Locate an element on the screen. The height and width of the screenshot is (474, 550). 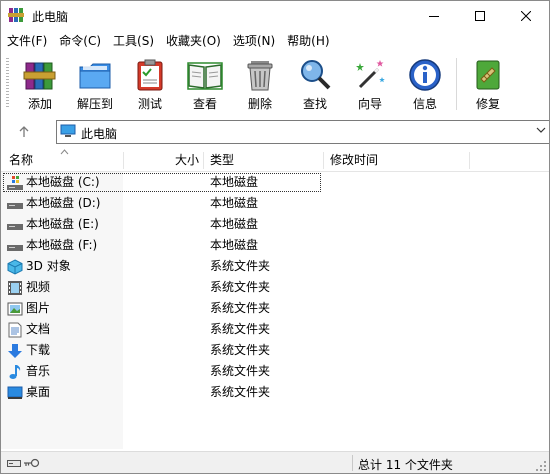
extract-to-label: 解压到 is located at coordinates (94, 104).